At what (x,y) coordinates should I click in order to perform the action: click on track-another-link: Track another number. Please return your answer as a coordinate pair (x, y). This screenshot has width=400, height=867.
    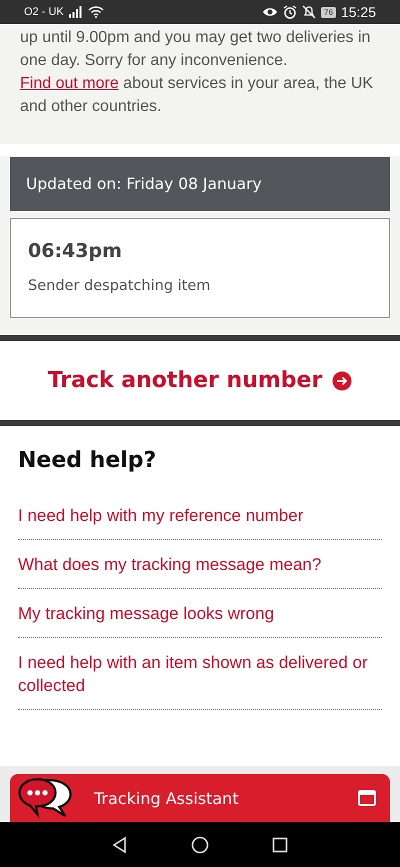
    Looking at the image, I should click on (200, 380).